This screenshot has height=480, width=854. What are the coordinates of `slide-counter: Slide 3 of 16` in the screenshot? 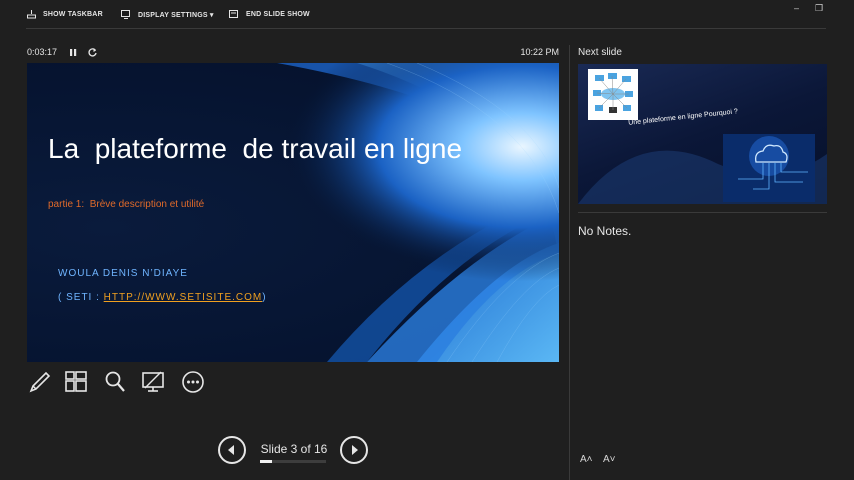 It's located at (294, 449).